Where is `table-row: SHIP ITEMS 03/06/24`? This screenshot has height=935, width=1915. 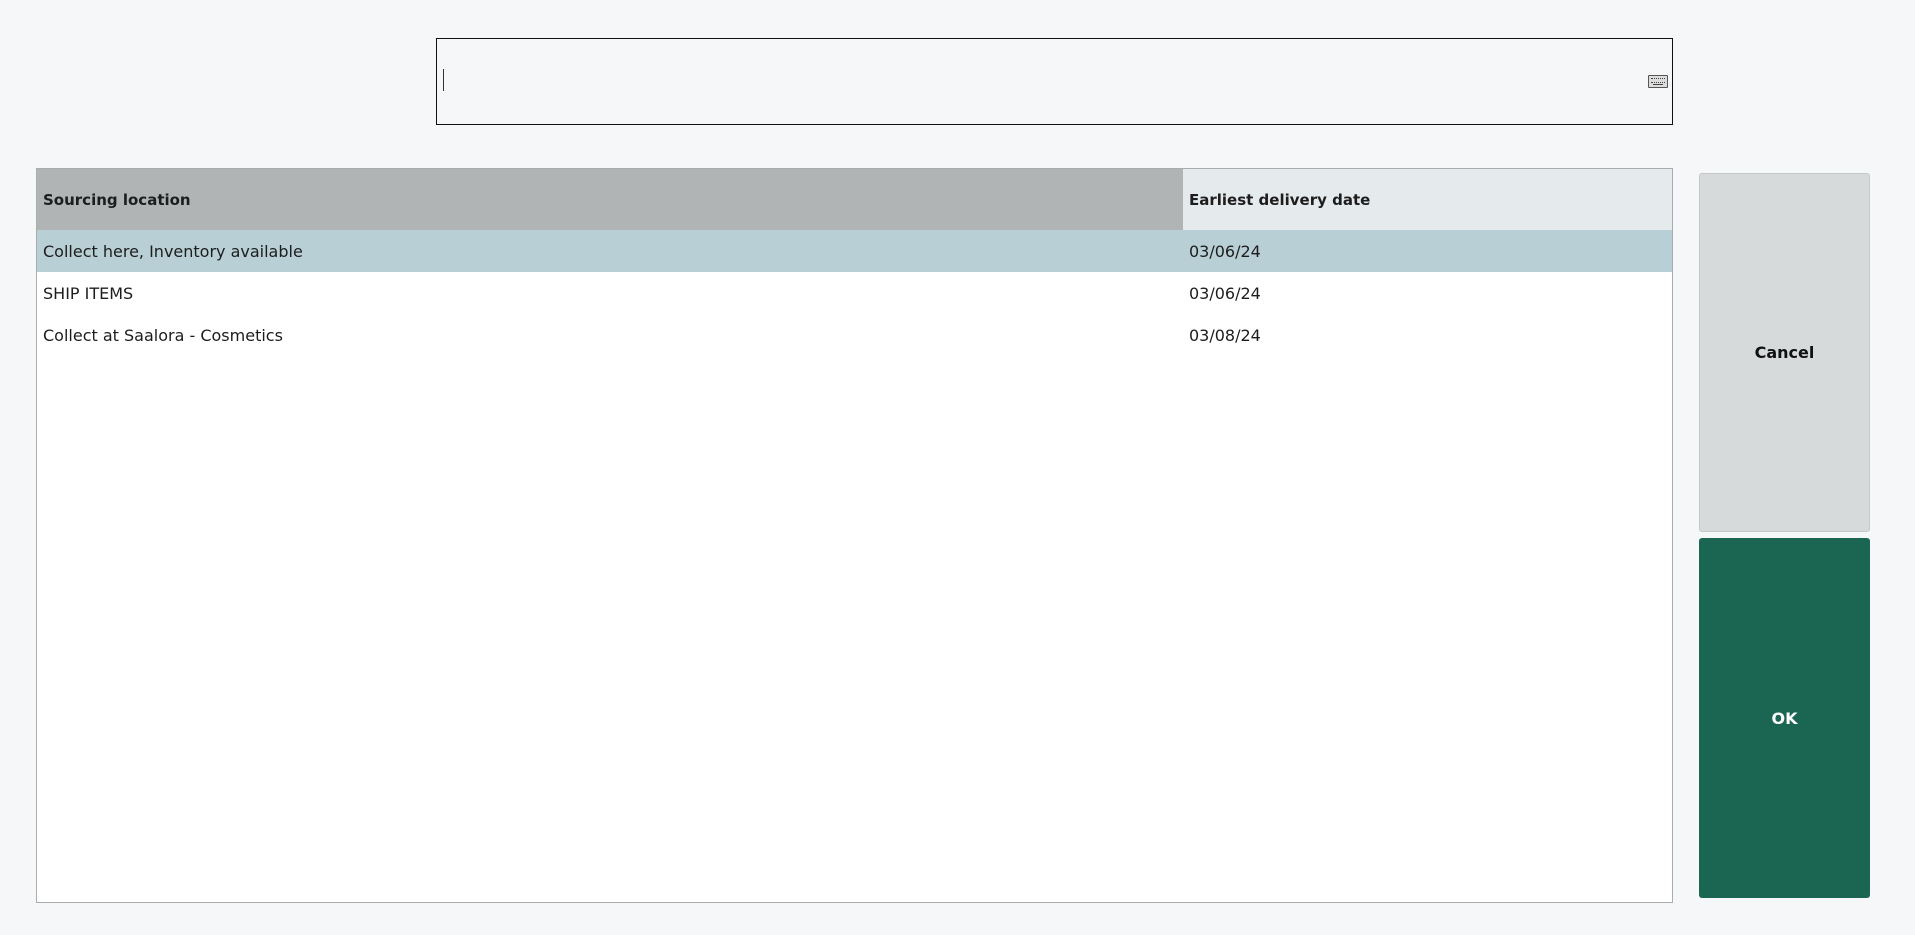
table-row: SHIP ITEMS 03/06/24 is located at coordinates (854, 293).